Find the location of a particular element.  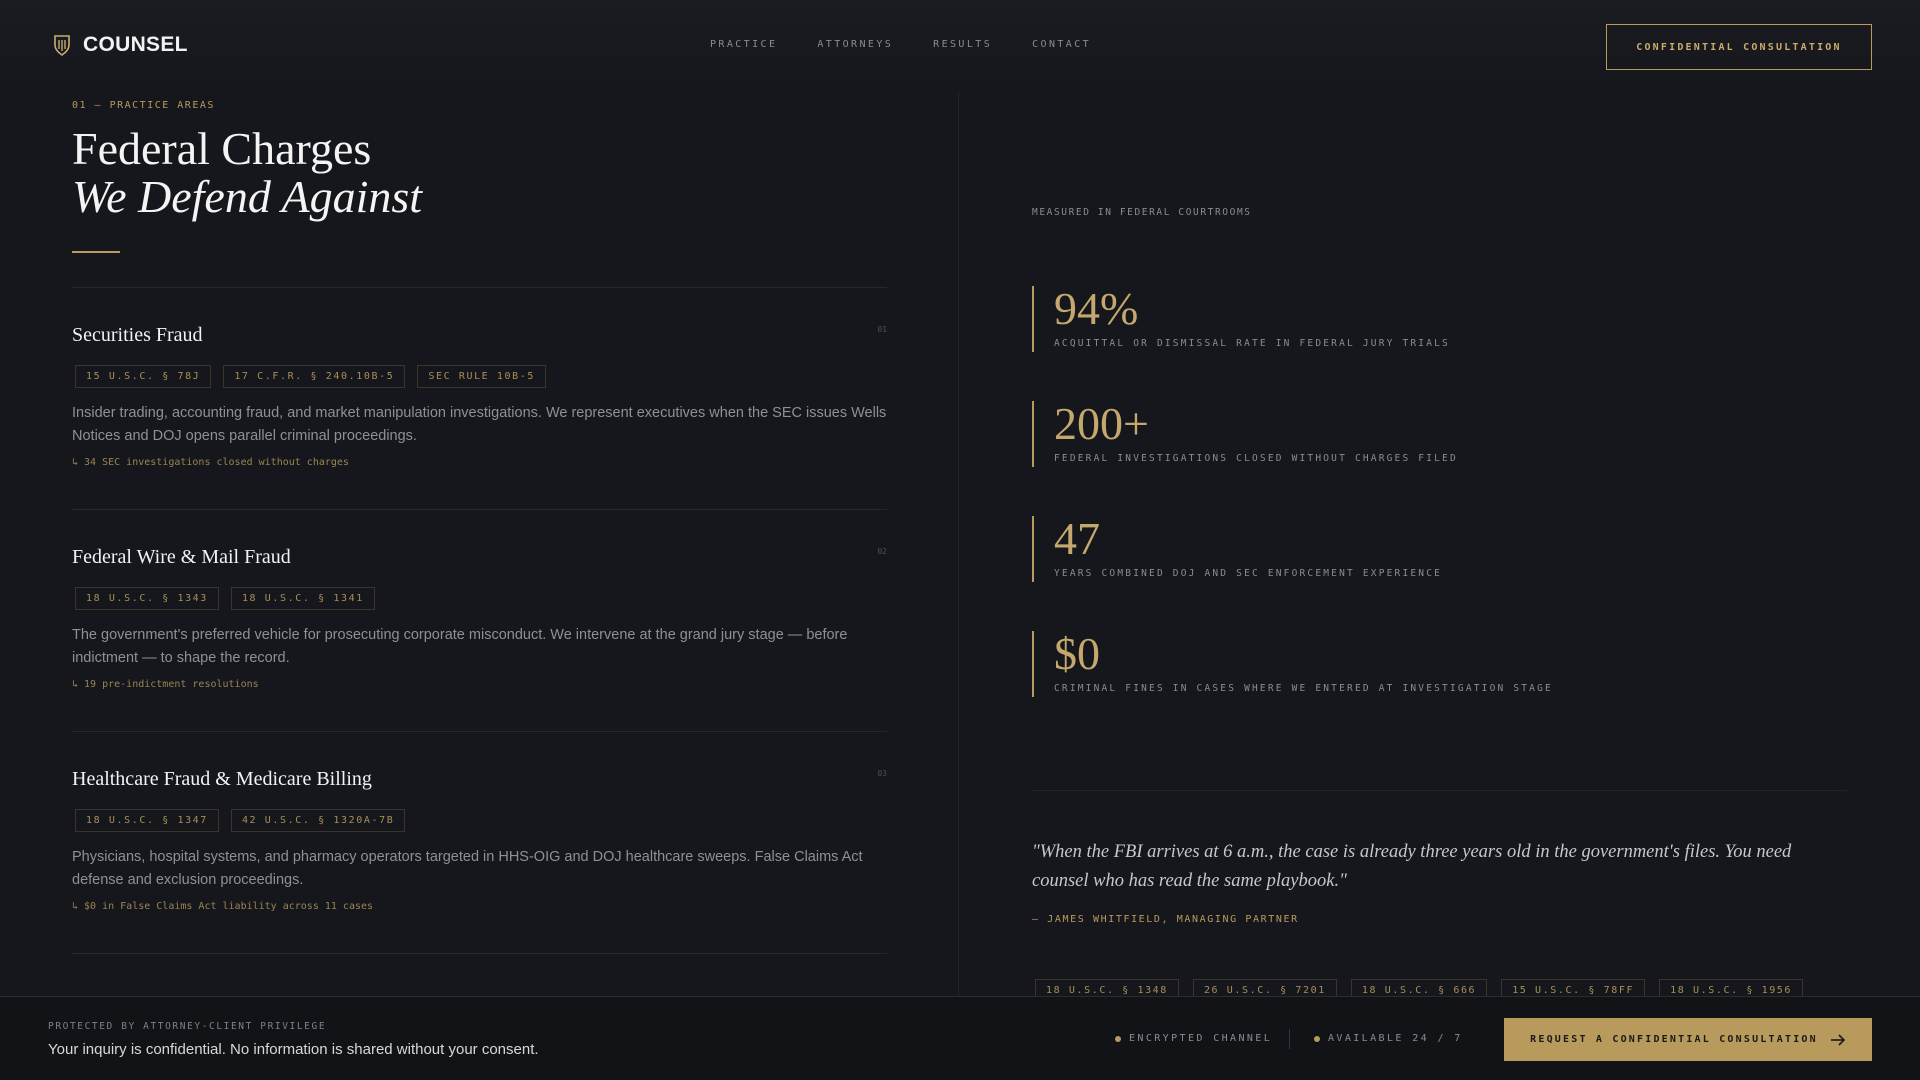

quote-attribution: — JAMES WHITFIELD, MANAGING PARTNER is located at coordinates (1165, 919).